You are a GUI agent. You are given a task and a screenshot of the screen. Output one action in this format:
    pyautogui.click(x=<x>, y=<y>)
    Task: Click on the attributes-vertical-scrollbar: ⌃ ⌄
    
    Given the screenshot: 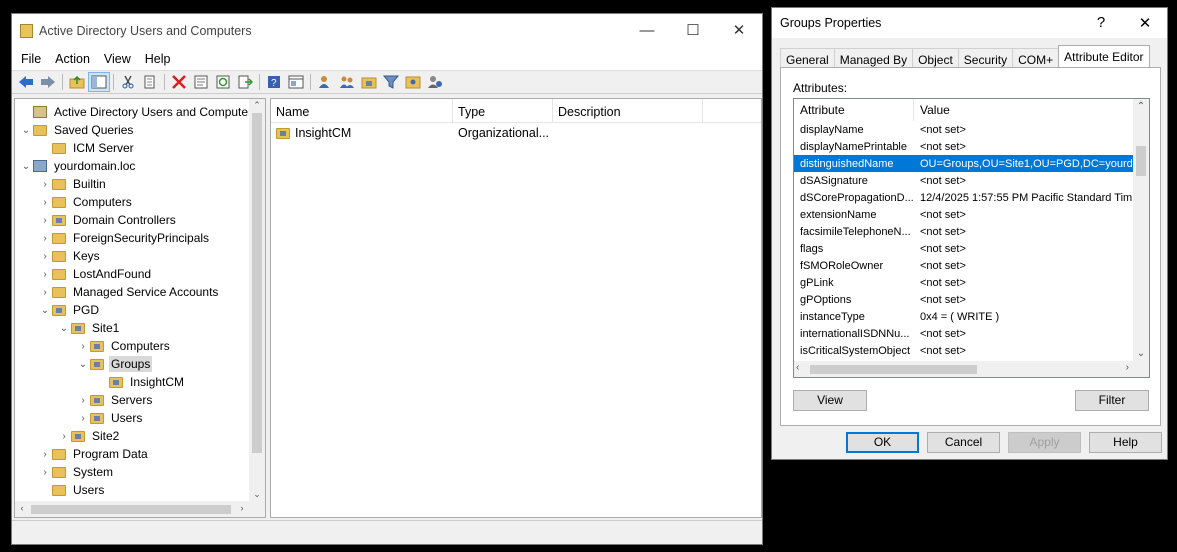 What is the action you would take?
    pyautogui.click(x=1141, y=230)
    